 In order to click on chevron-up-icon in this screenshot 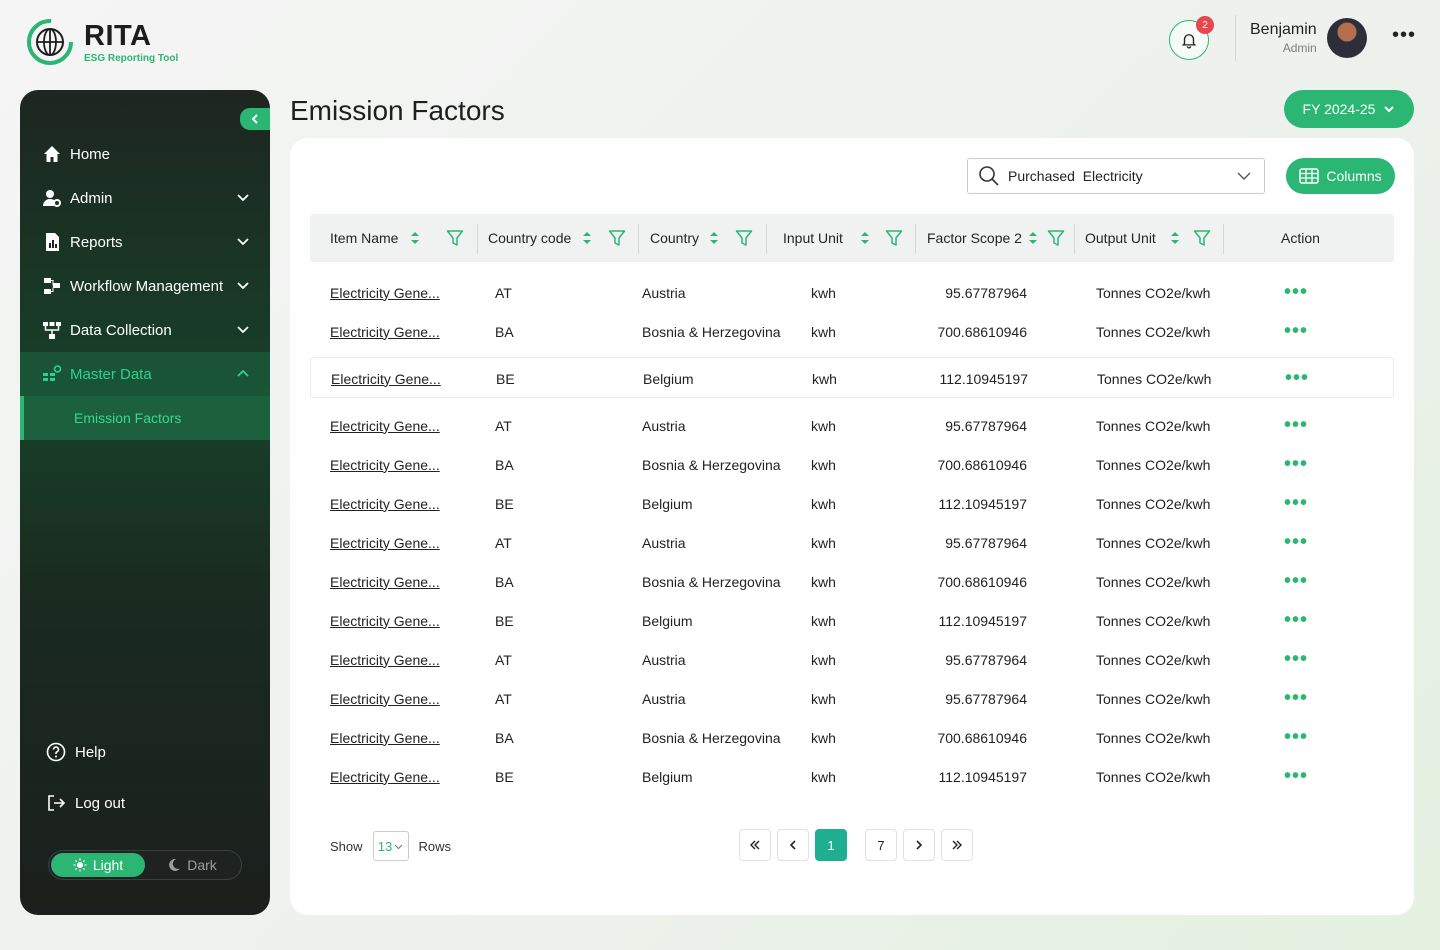, I will do `click(243, 373)`.